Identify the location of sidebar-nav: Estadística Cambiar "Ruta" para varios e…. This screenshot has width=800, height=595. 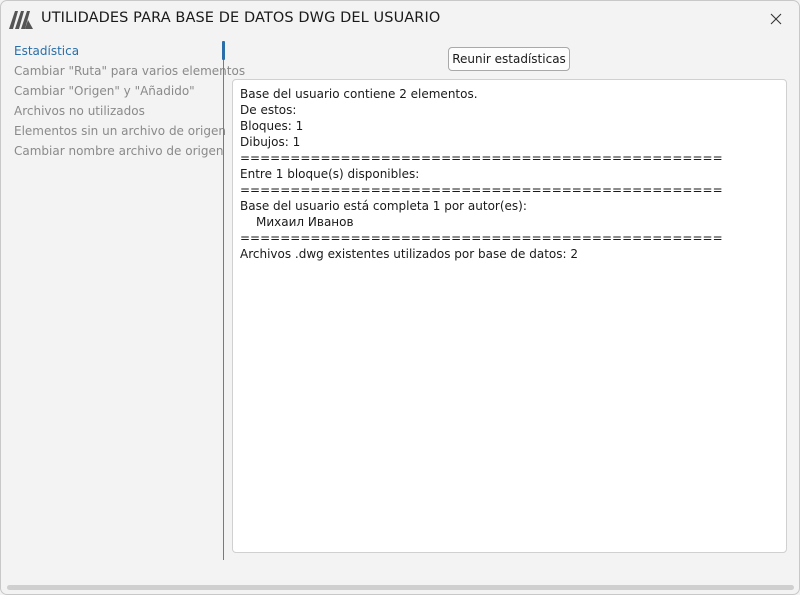
(123, 101).